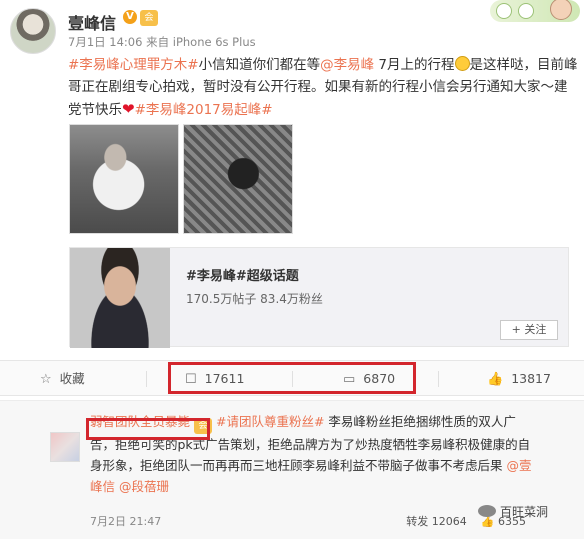  What do you see at coordinates (531, 378) in the screenshot?
I see `like-count: 13817` at bounding box center [531, 378].